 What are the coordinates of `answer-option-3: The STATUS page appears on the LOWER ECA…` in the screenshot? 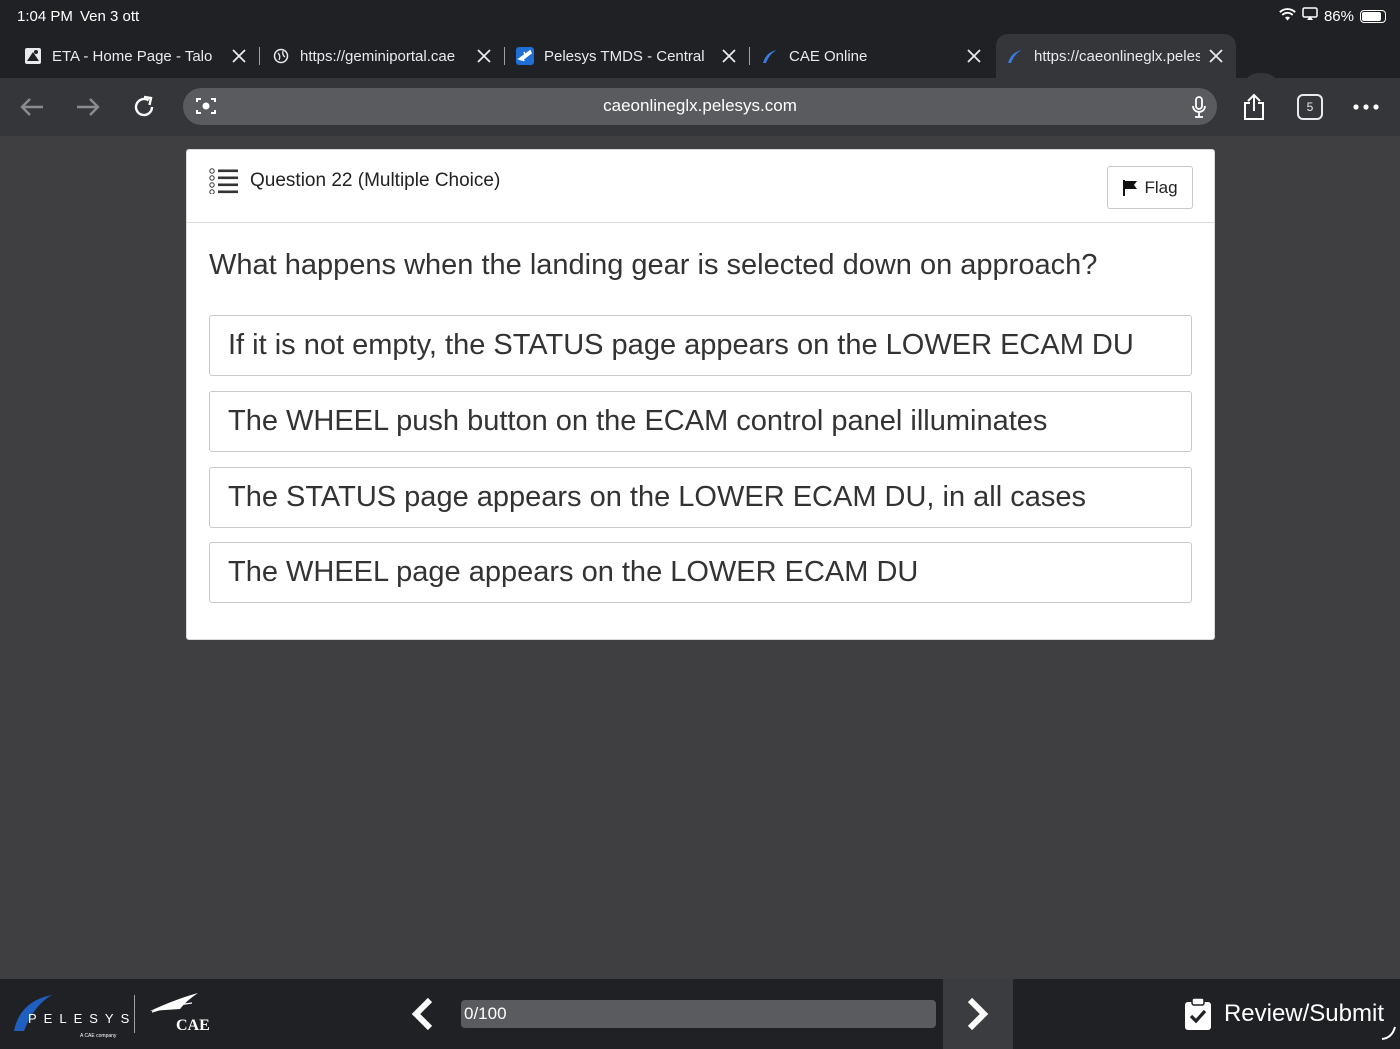 It's located at (700, 497).